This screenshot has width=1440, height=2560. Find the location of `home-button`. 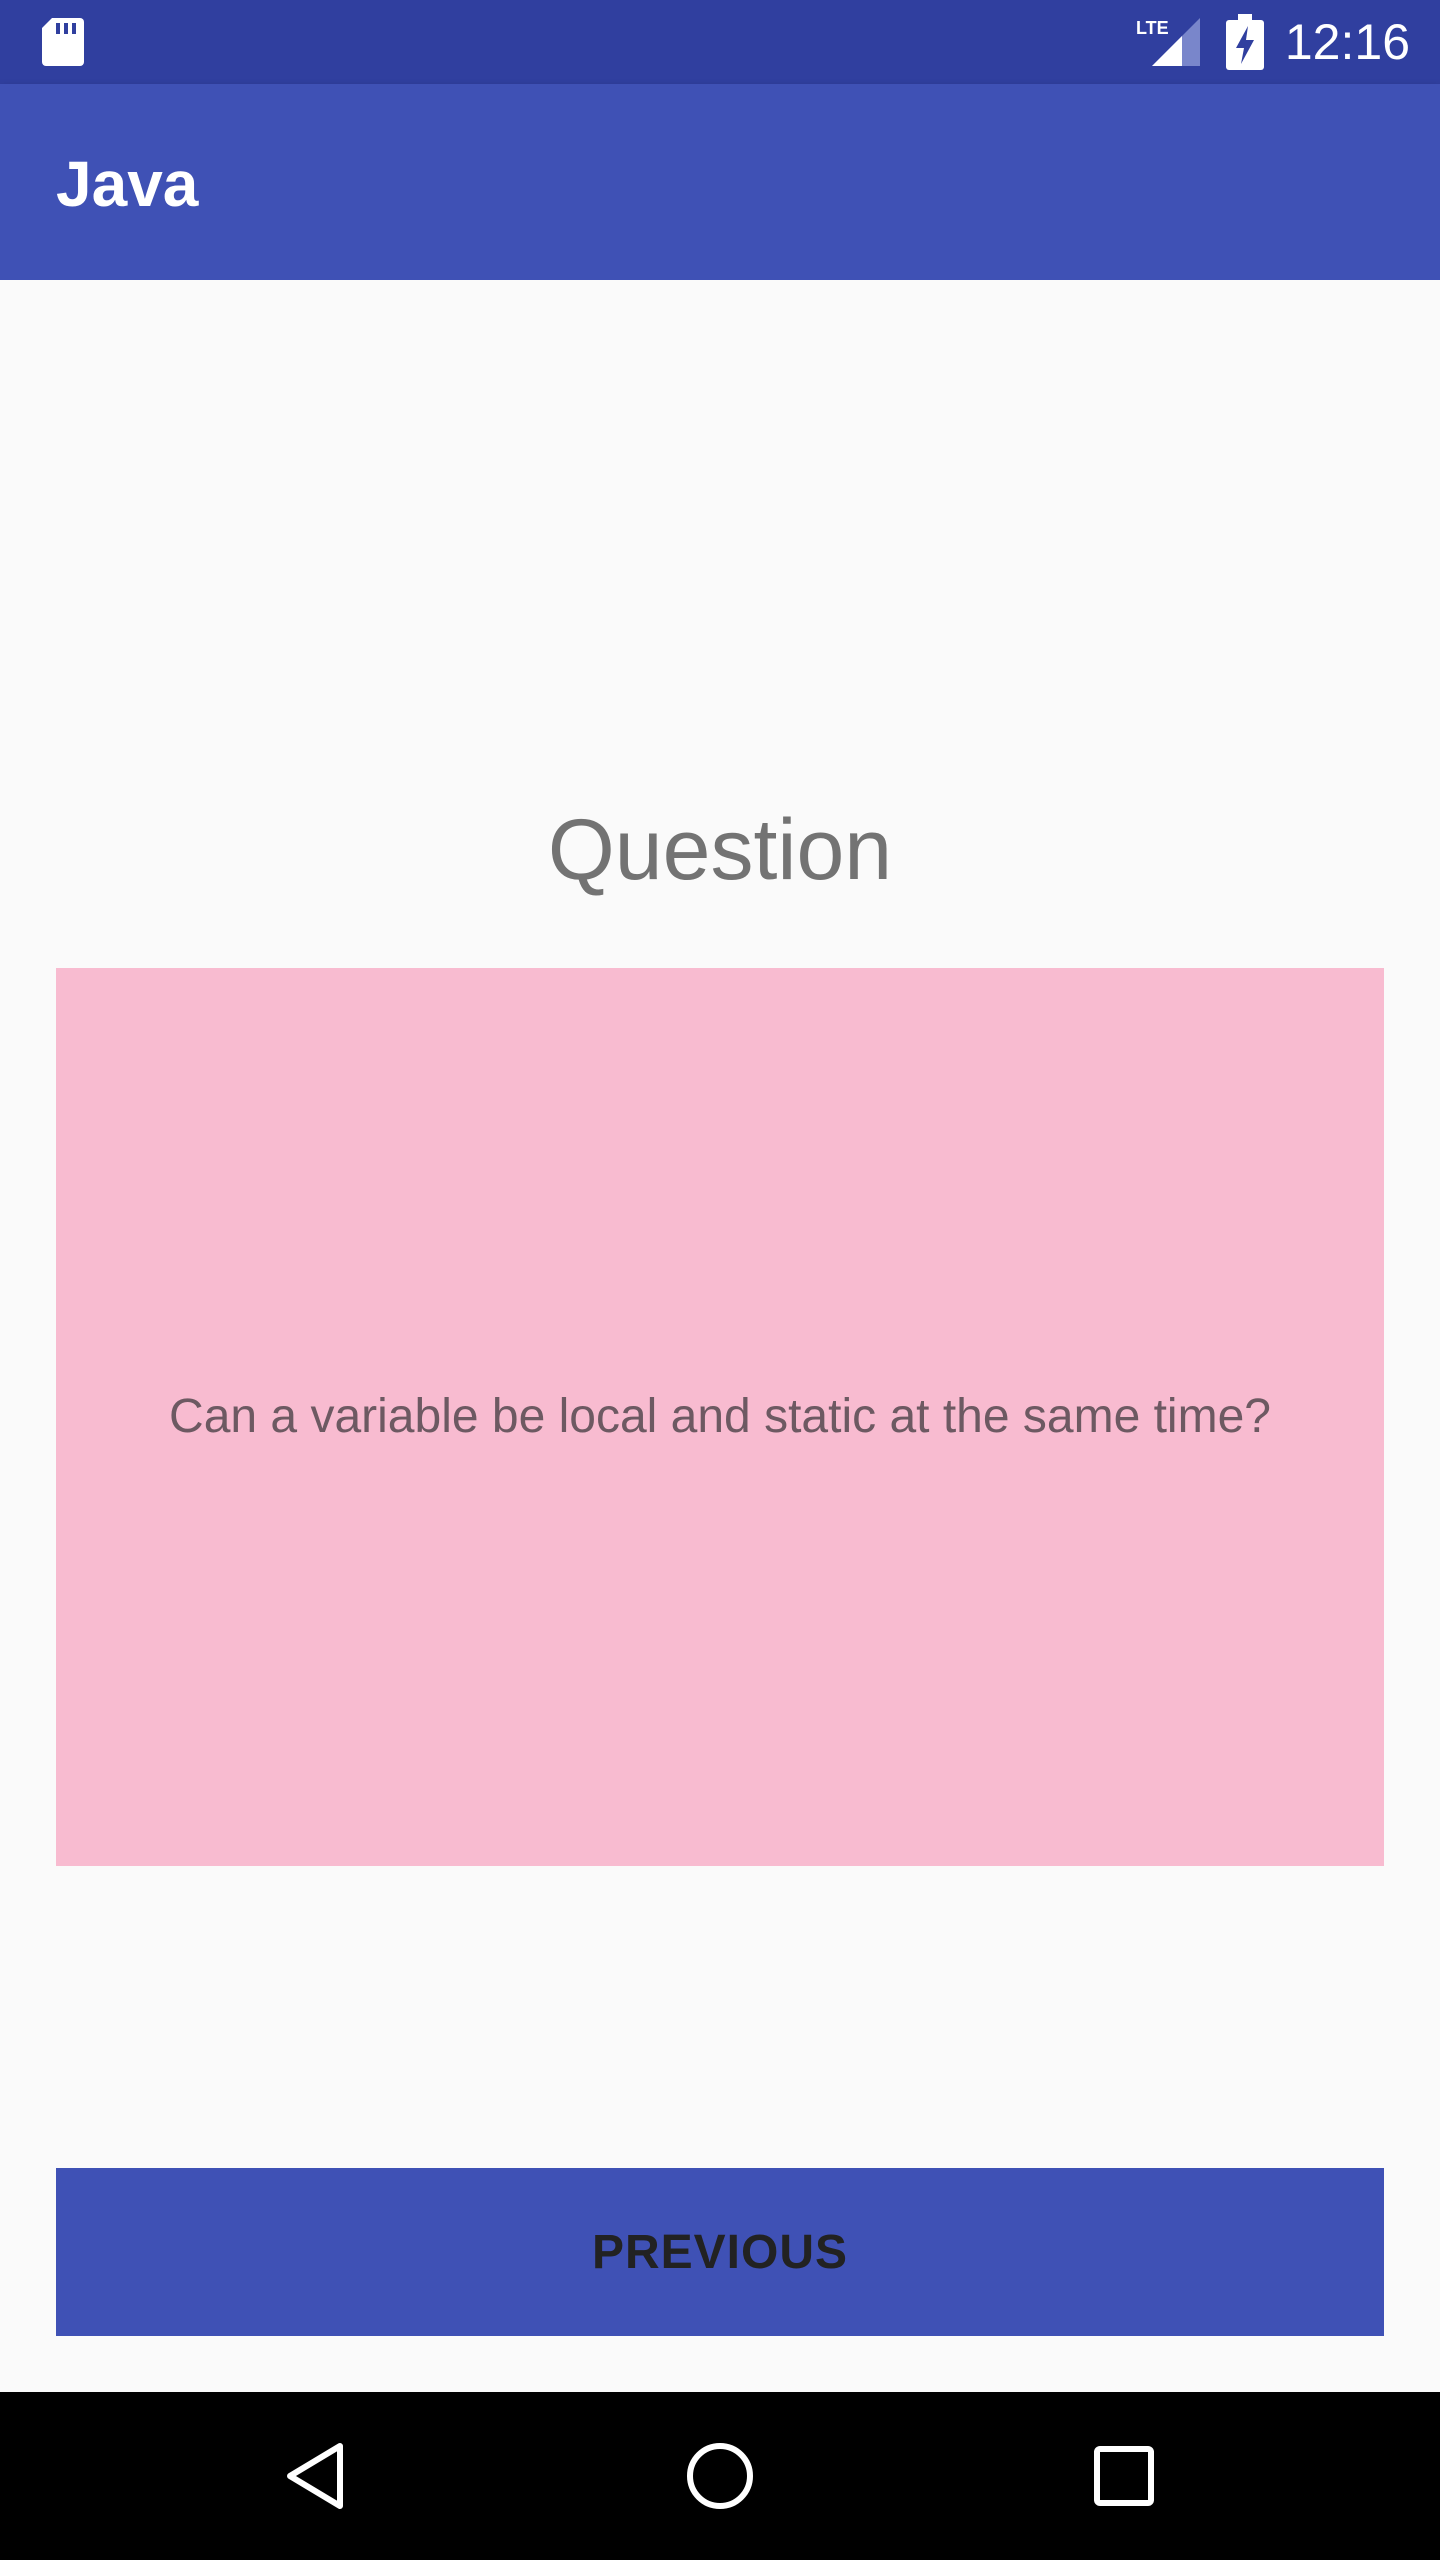

home-button is located at coordinates (720, 2476).